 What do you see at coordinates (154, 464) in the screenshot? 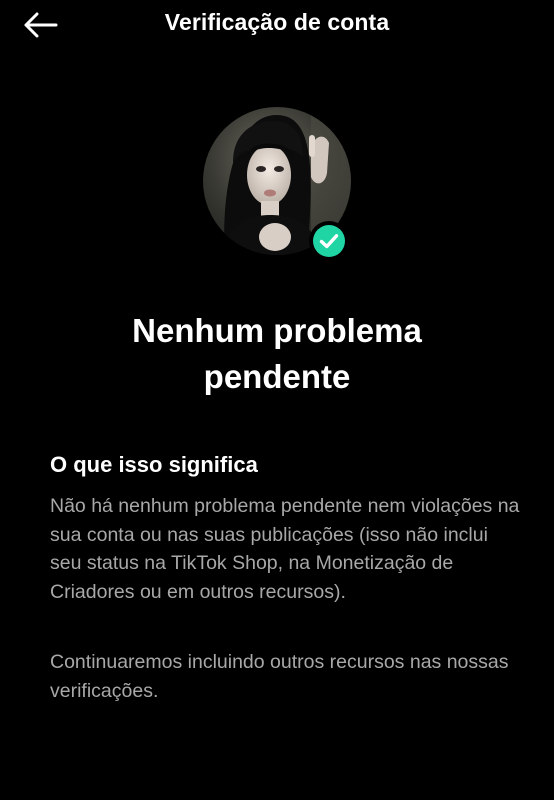
I see `section-heading: O que isso significa` at bounding box center [154, 464].